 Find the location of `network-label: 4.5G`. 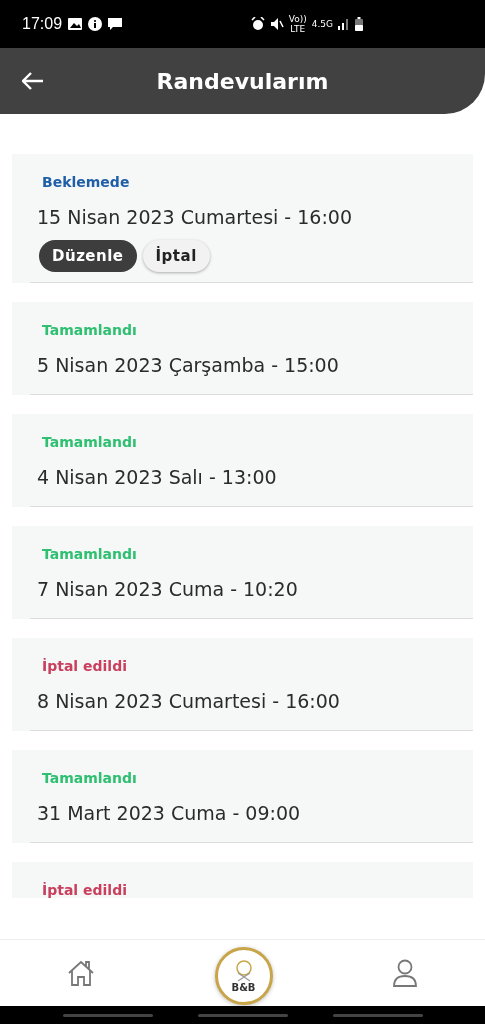

network-label: 4.5G is located at coordinates (322, 24).